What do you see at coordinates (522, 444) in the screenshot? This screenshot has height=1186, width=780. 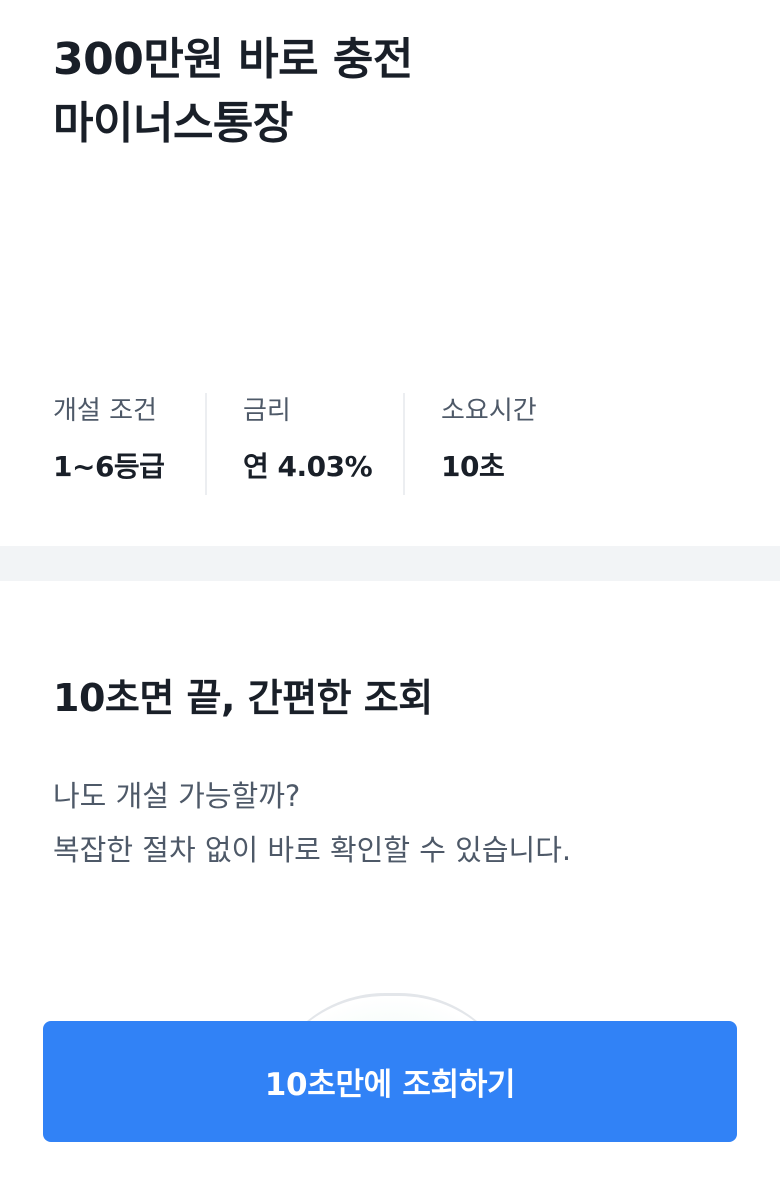 I see `info-item-duration: 소요시간 10초` at bounding box center [522, 444].